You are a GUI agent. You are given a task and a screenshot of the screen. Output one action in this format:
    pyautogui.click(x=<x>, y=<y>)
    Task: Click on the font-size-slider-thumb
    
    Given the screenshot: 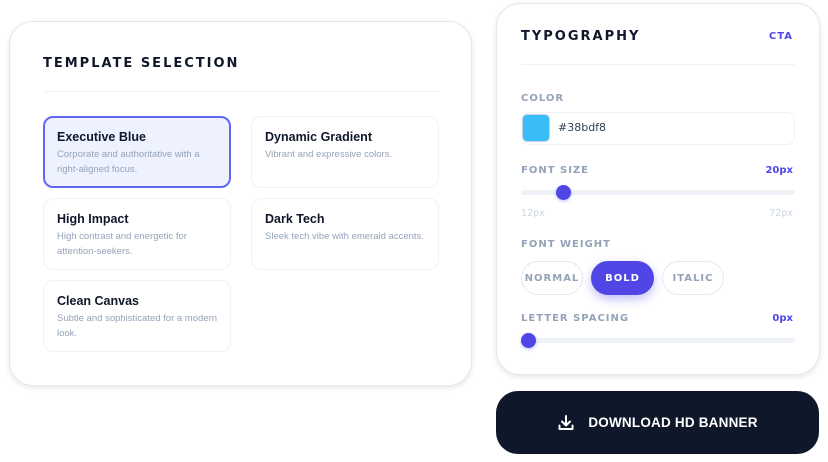 What is the action you would take?
    pyautogui.click(x=563, y=192)
    